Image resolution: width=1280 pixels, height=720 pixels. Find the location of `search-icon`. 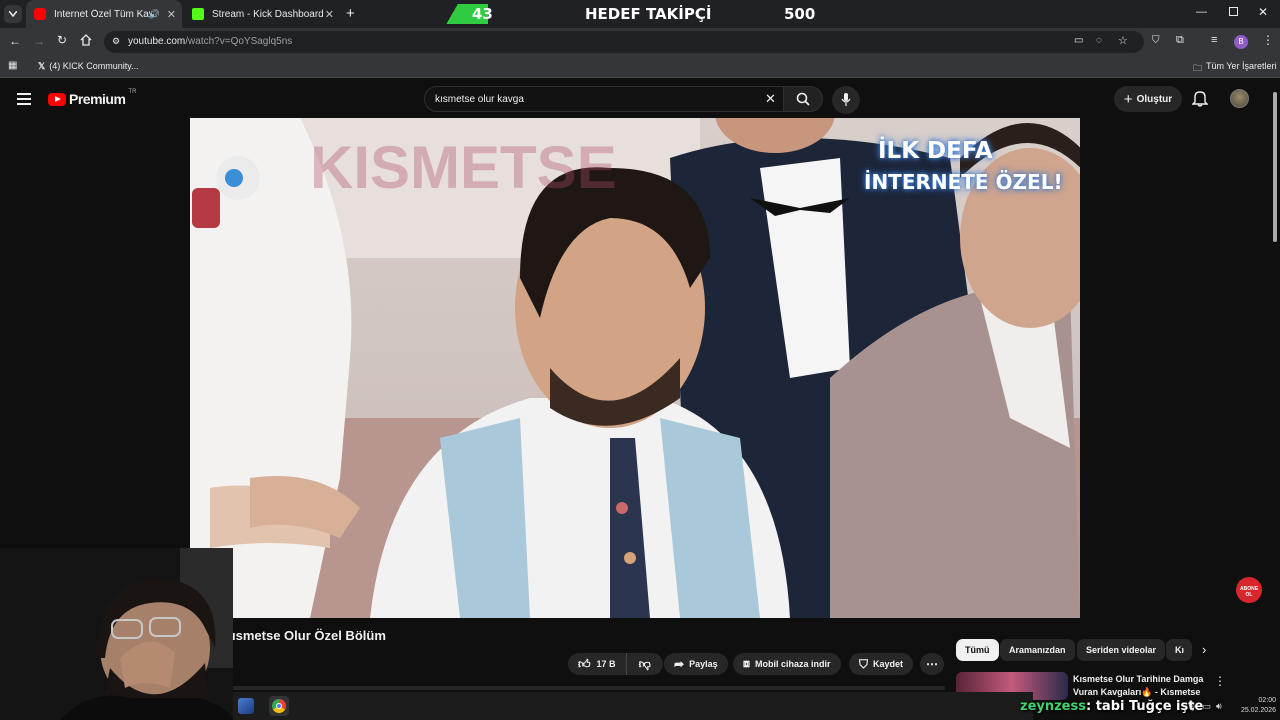

search-icon is located at coordinates (803, 99).